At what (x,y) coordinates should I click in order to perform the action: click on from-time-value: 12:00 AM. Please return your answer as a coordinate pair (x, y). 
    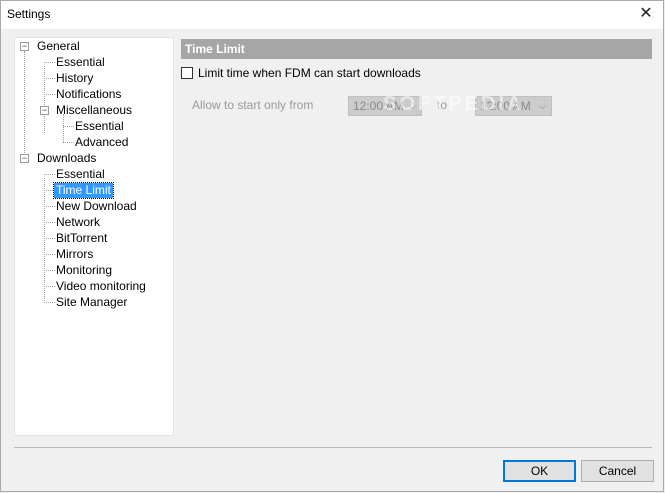
    Looking at the image, I should click on (378, 106).